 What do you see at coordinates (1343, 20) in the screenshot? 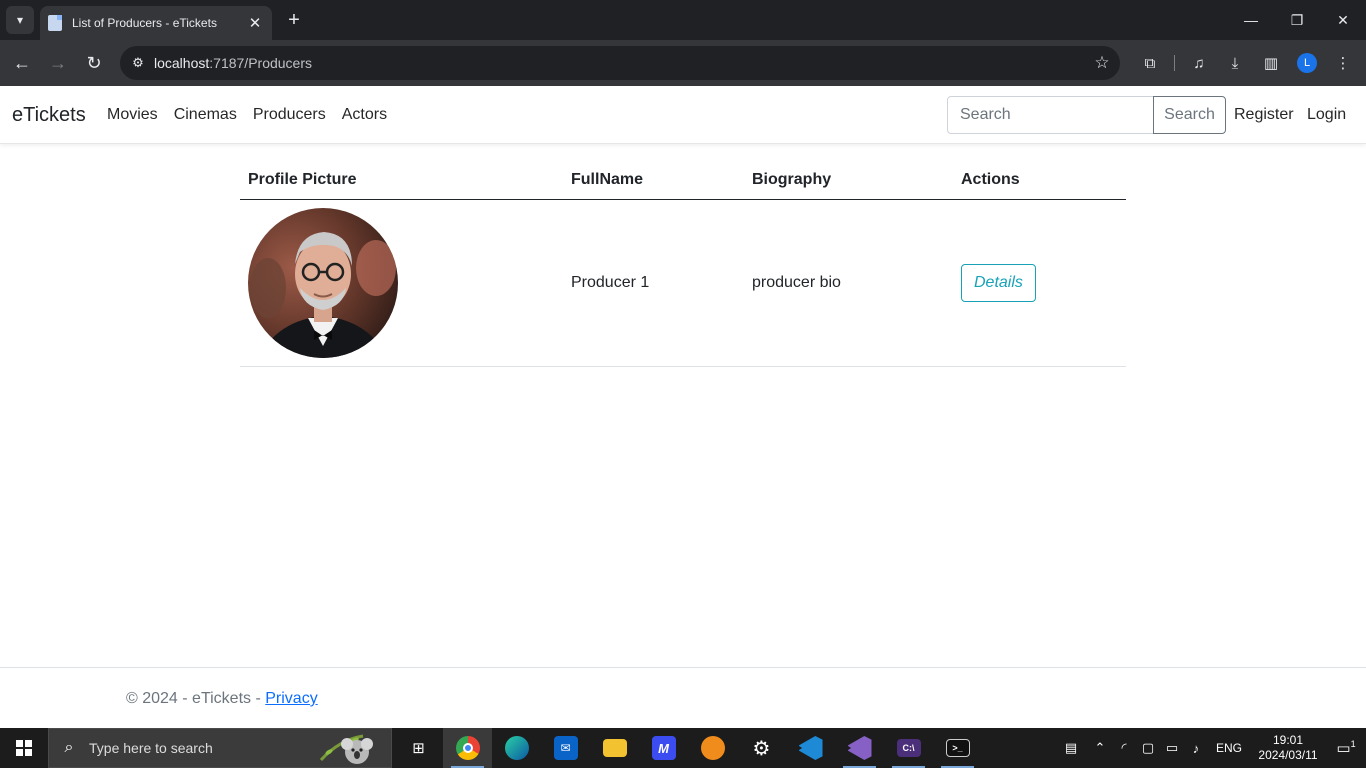
I see `close-window-button: ✕` at bounding box center [1343, 20].